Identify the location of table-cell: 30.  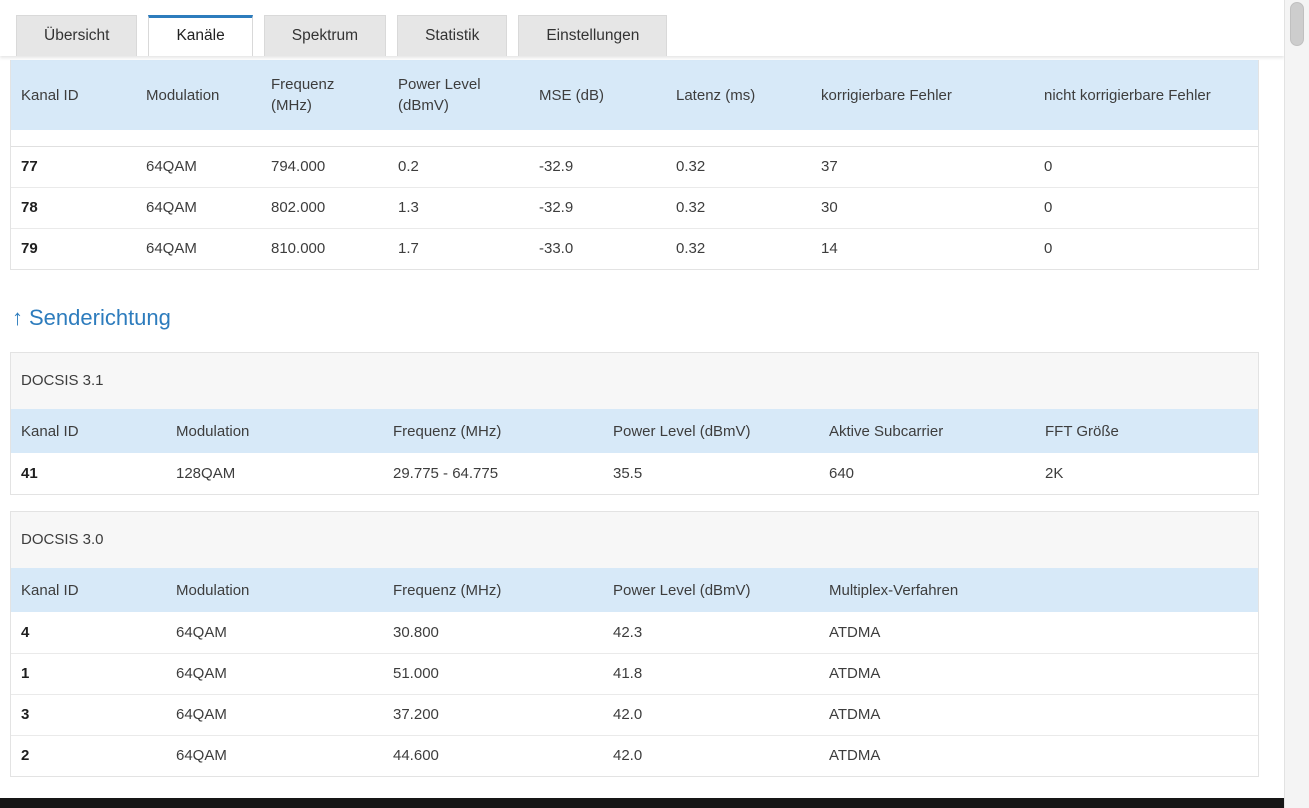
(922, 208).